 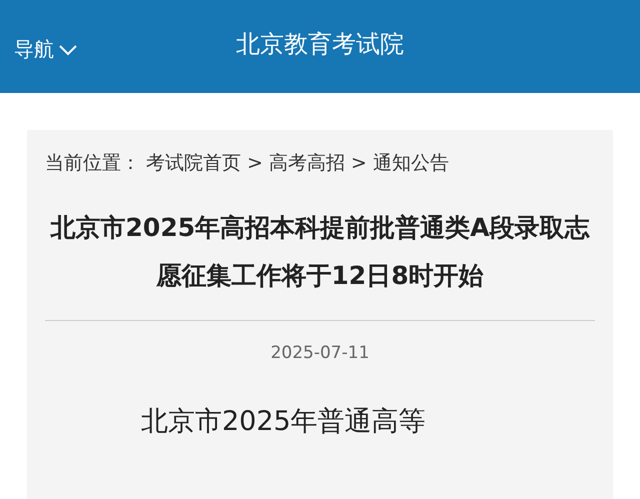 I want to click on breadcrumb-link: 通知公告, so click(x=410, y=163).